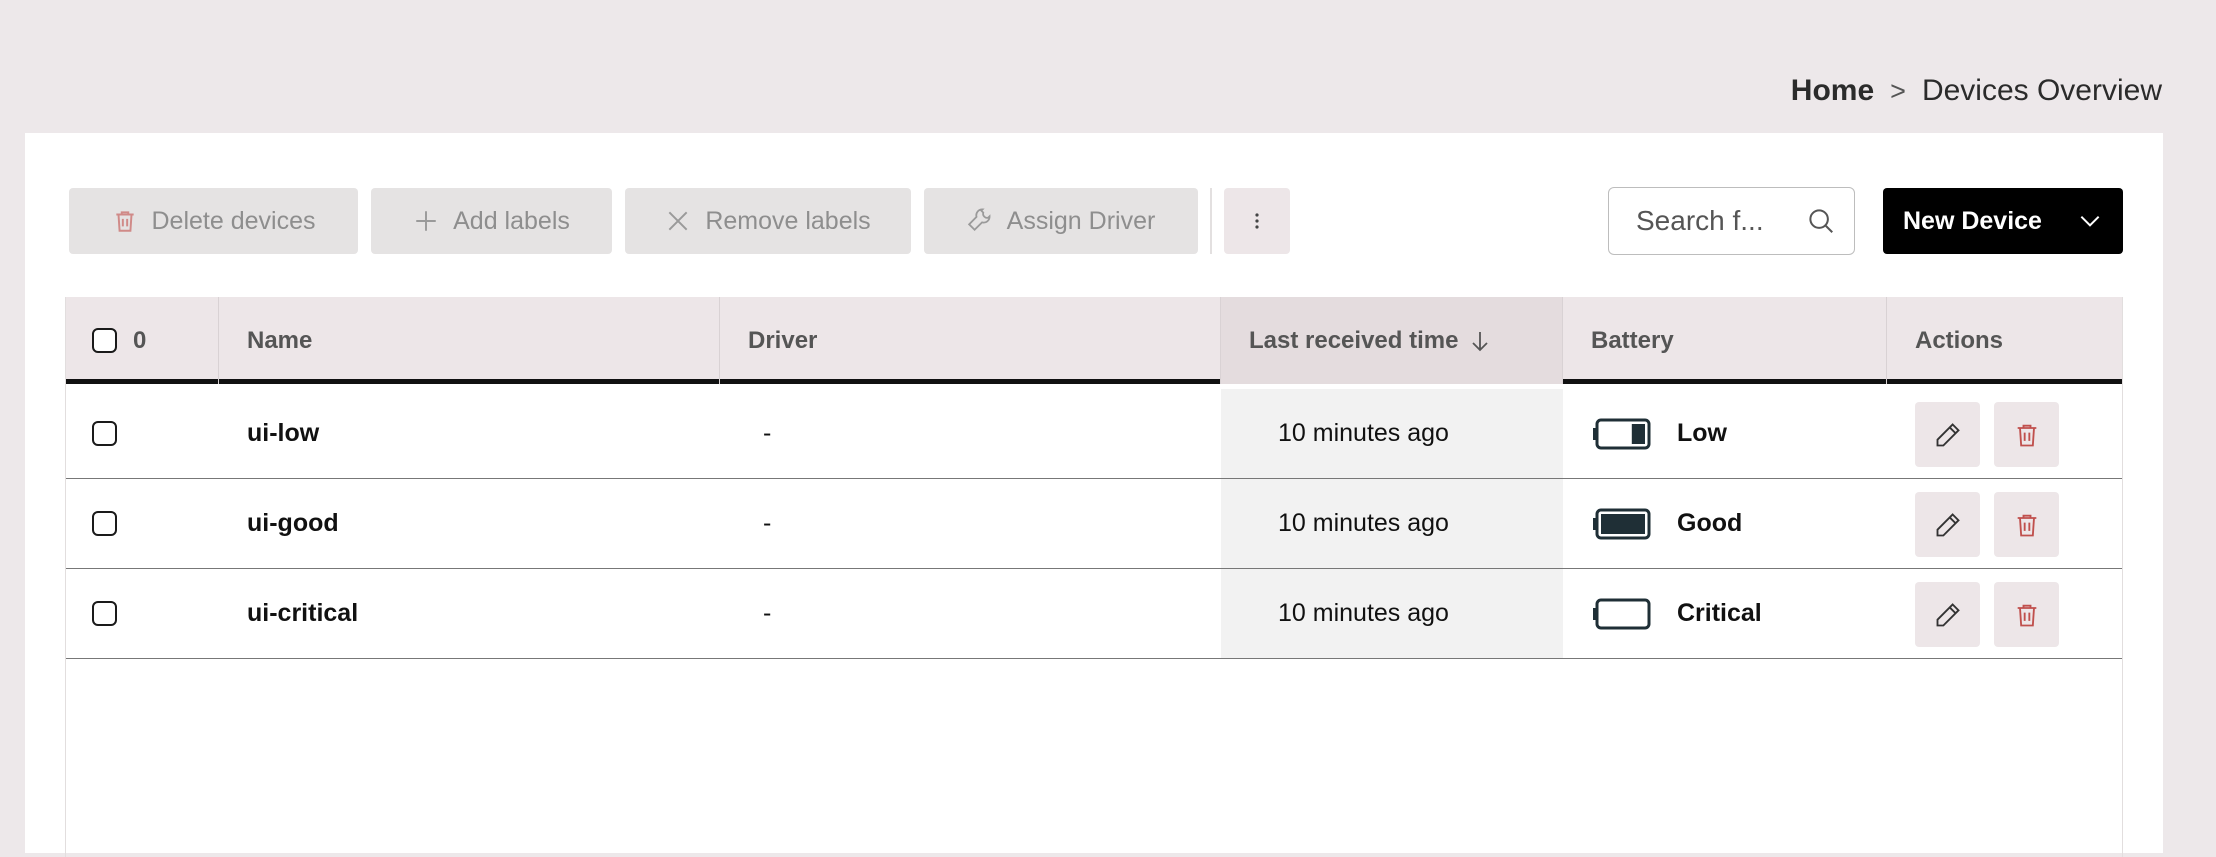 This screenshot has height=857, width=2216. What do you see at coordinates (783, 340) in the screenshot?
I see `column-driver-label: Driver` at bounding box center [783, 340].